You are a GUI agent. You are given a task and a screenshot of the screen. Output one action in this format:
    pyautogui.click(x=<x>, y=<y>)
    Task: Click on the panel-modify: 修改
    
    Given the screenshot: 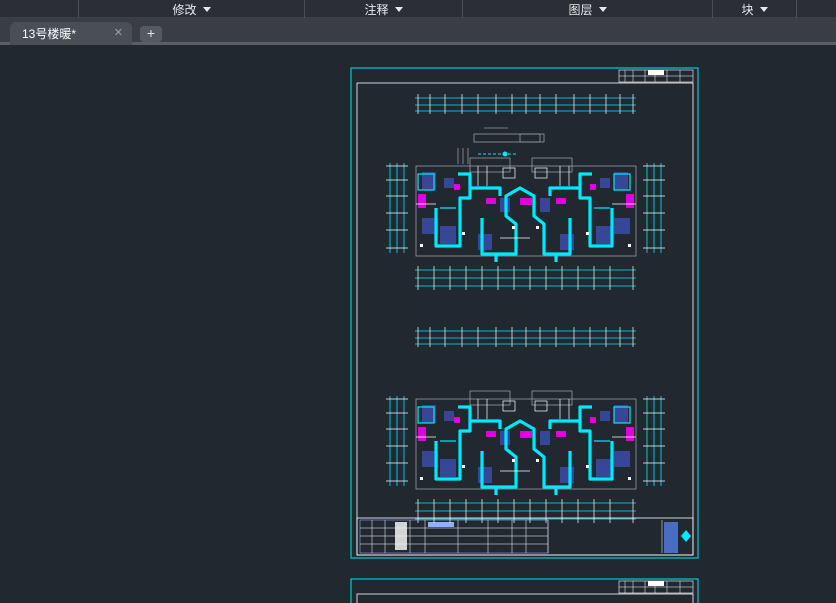 What is the action you would take?
    pyautogui.click(x=191, y=9)
    